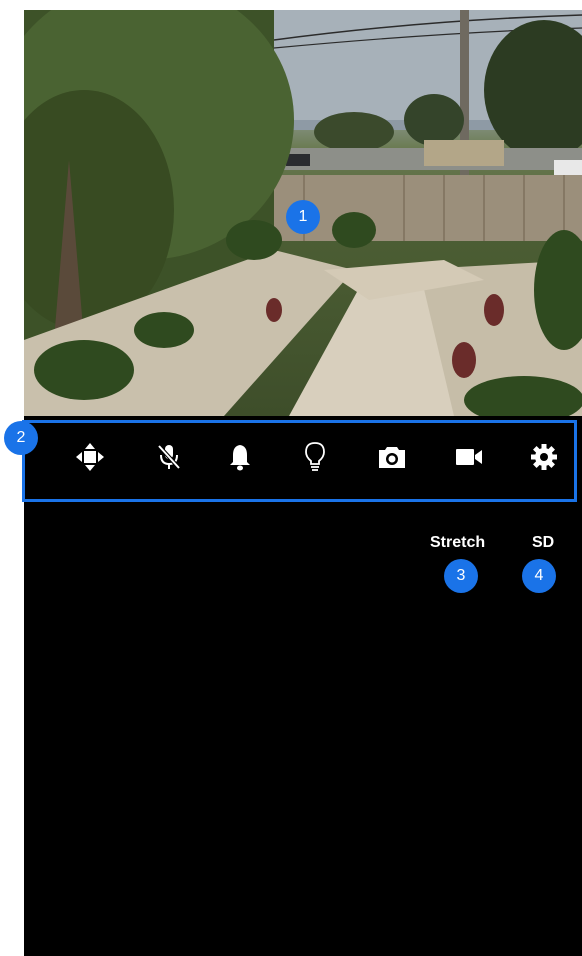 This screenshot has height=956, width=582. I want to click on lightbulb-icon, so click(315, 456).